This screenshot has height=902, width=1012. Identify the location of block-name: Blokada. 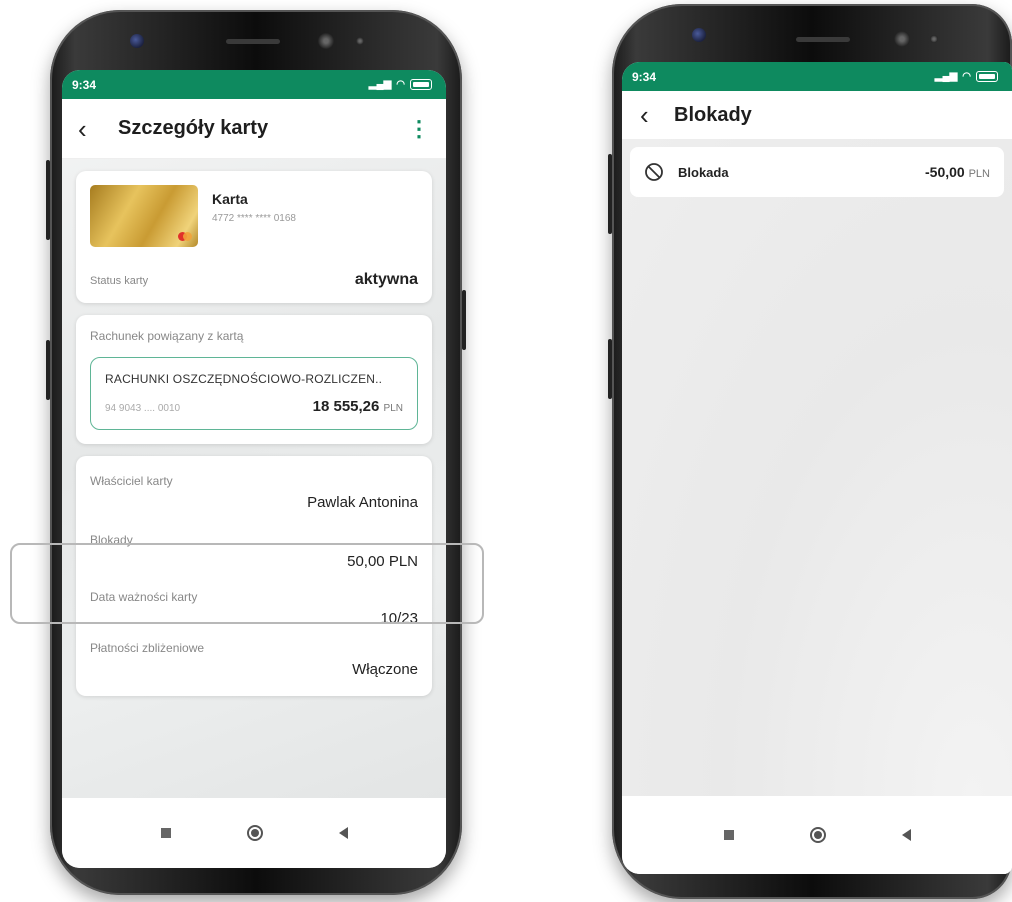
(703, 172).